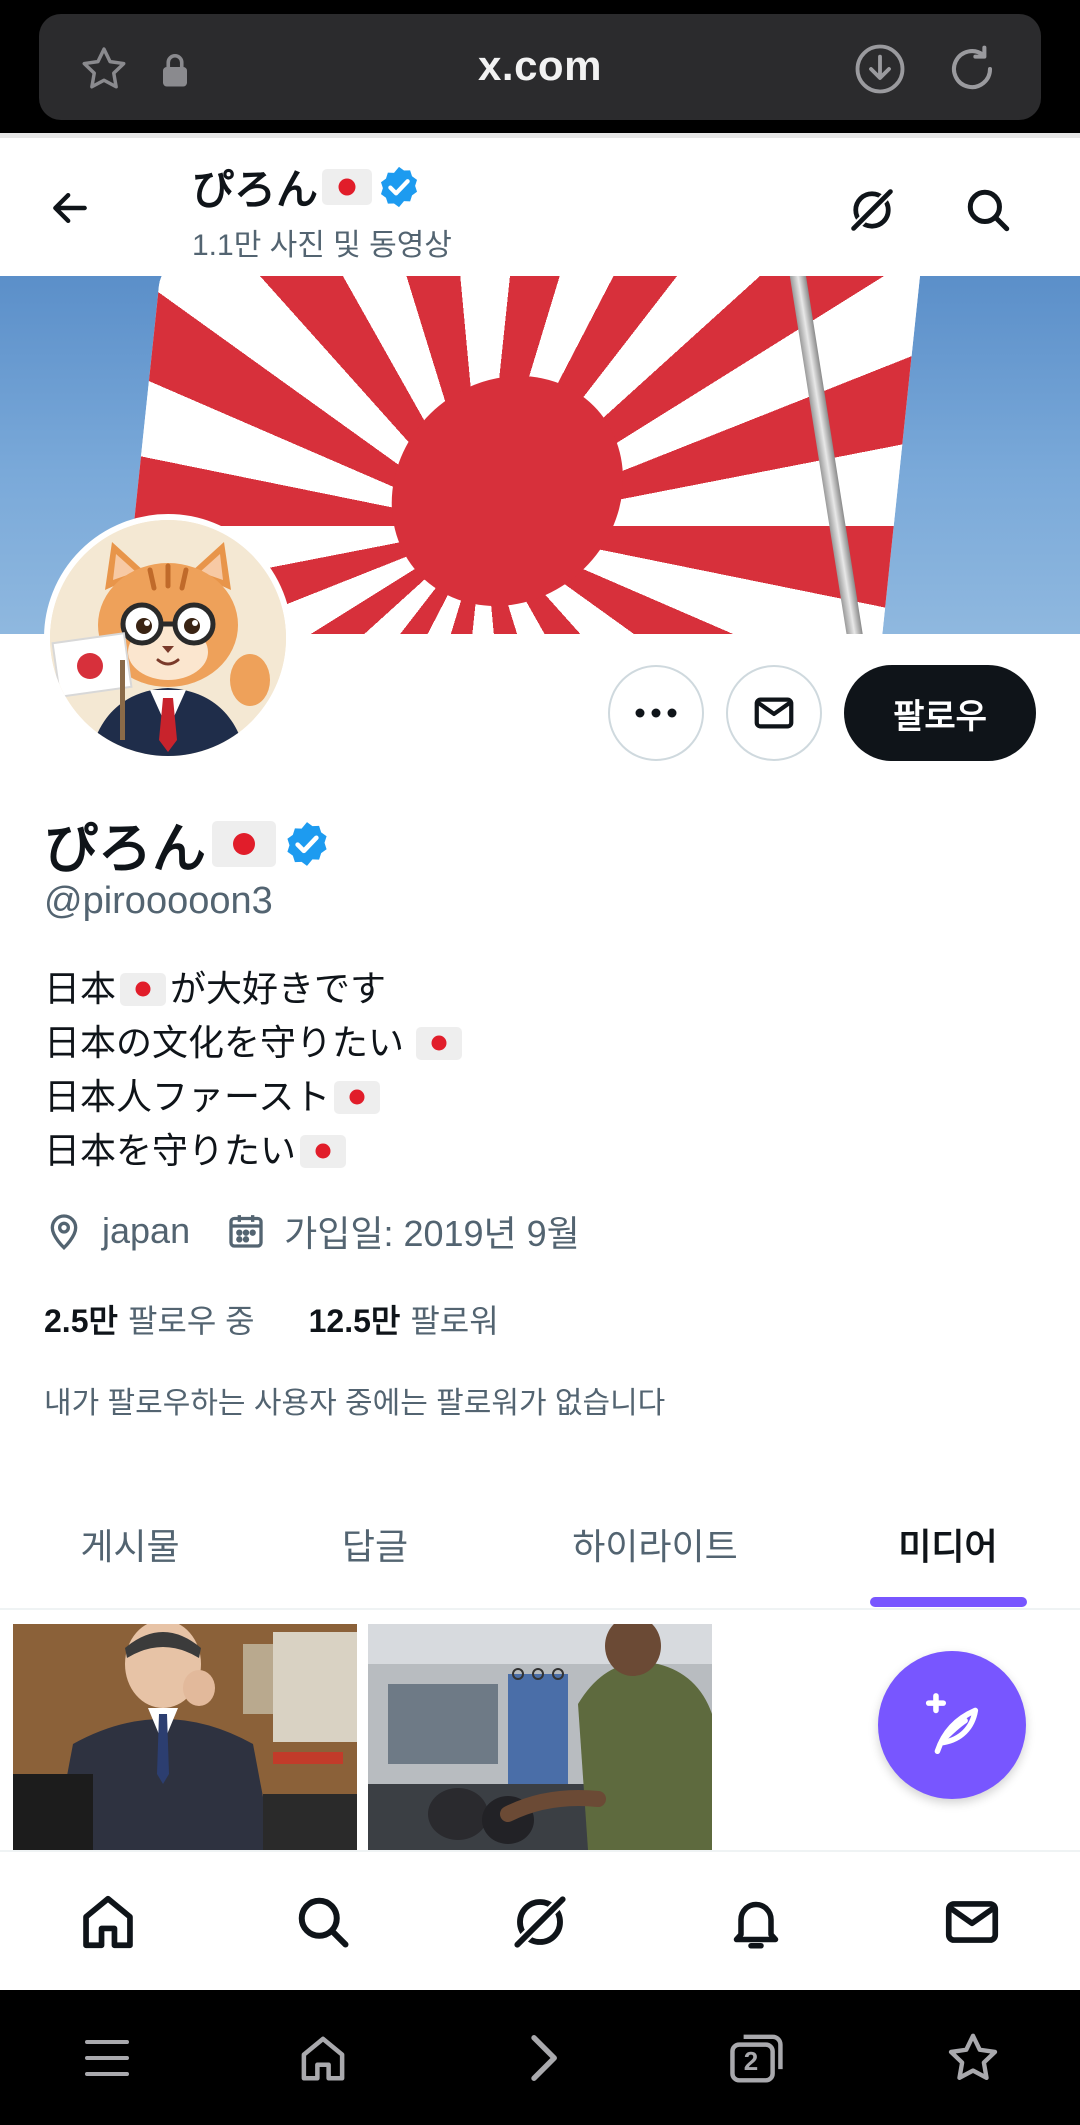 This screenshot has width=1080, height=2125. Describe the element at coordinates (375, 1555) in the screenshot. I see `tab-replies: 답글` at that location.